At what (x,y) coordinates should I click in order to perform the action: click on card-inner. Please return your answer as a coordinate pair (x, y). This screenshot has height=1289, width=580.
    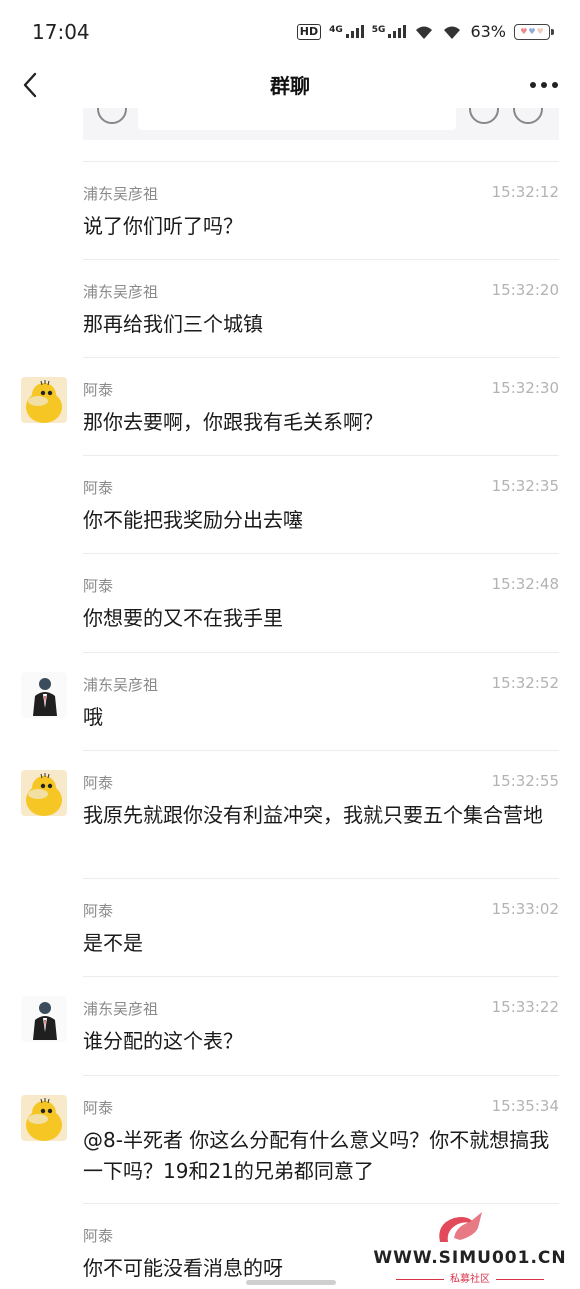
    Looking at the image, I should click on (297, 119).